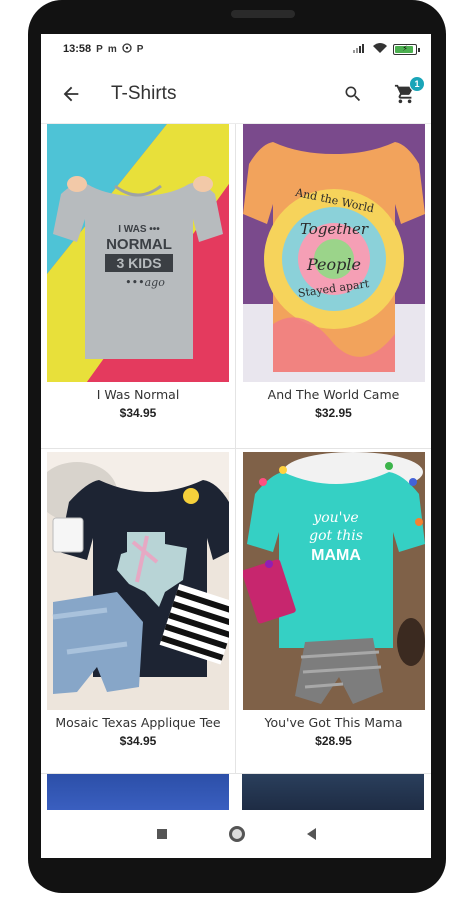  What do you see at coordinates (417, 83) in the screenshot?
I see `cart-count-badge: 1` at bounding box center [417, 83].